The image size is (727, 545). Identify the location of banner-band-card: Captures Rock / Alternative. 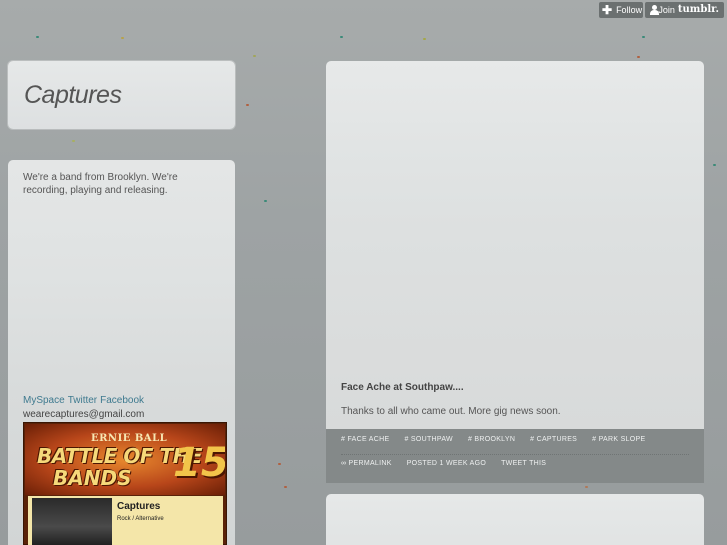
(125, 520).